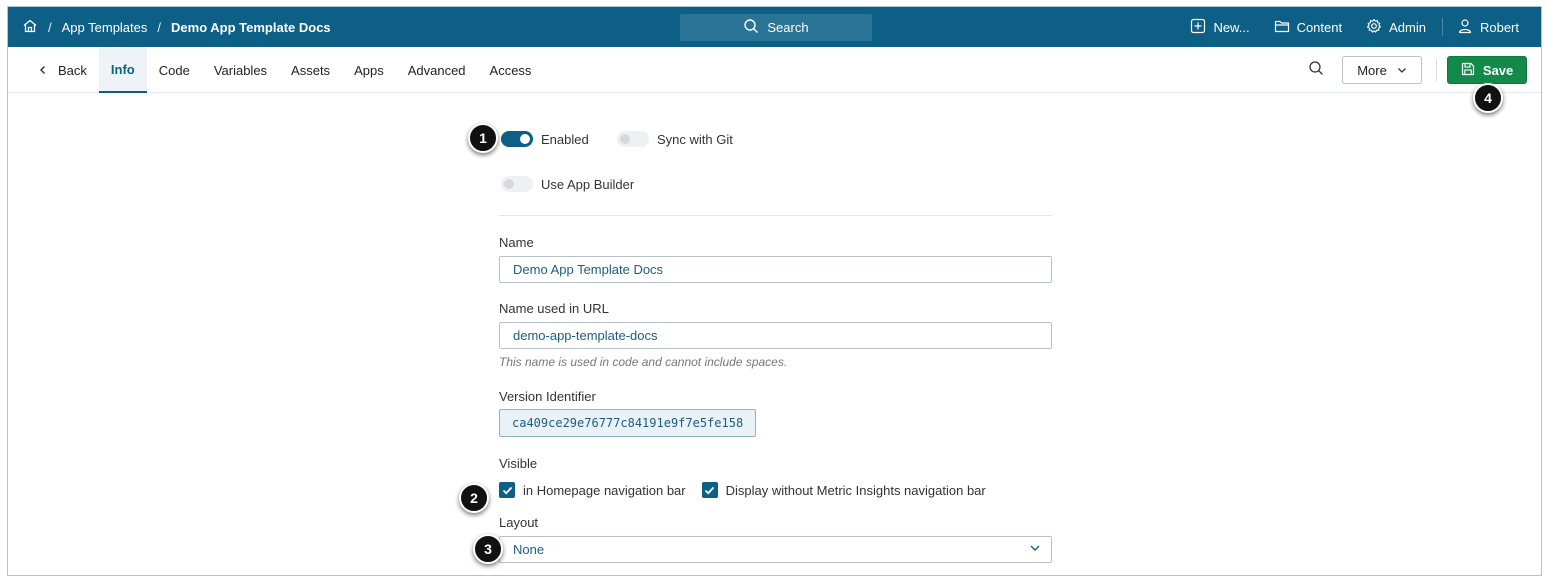 Image resolution: width=1549 pixels, height=579 pixels. Describe the element at coordinates (775, 215) in the screenshot. I see `section-divider` at that location.